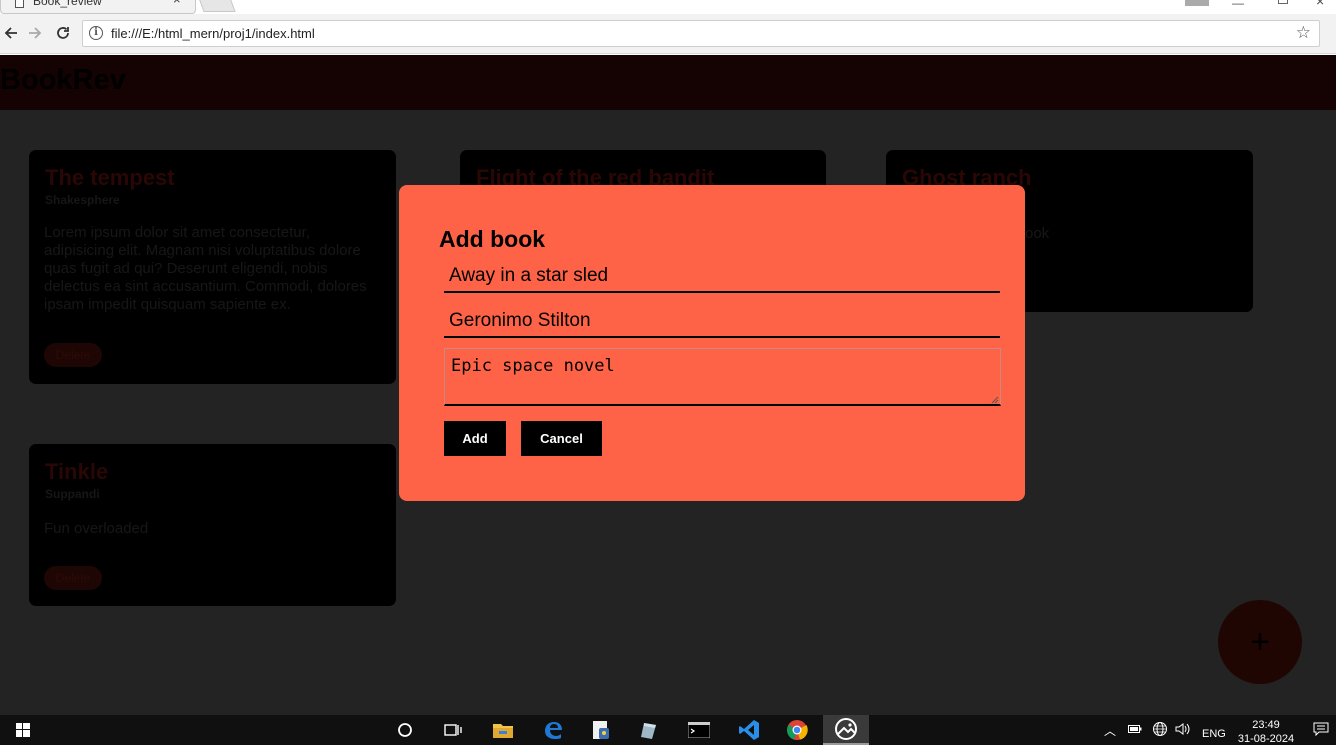  What do you see at coordinates (1160, 730) in the screenshot?
I see `network-globe-icon` at bounding box center [1160, 730].